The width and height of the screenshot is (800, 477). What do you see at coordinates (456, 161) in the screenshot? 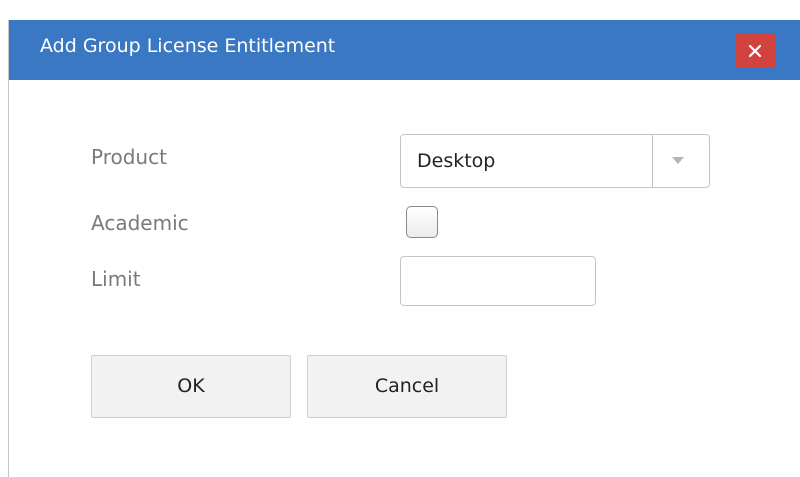
I see `product-select-value: Desktop` at bounding box center [456, 161].